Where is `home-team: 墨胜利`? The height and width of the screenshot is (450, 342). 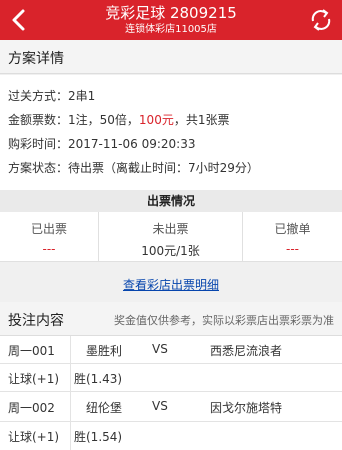 home-team: 墨胜利 is located at coordinates (104, 351).